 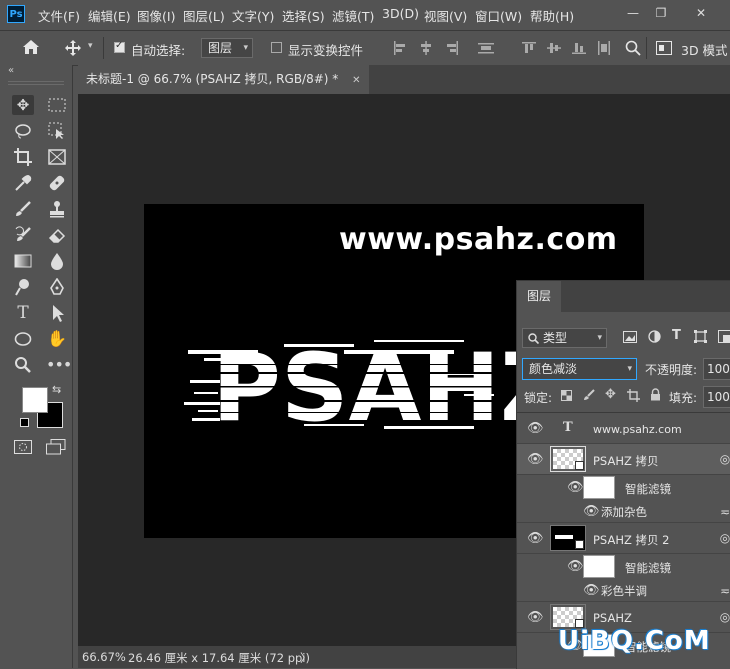 What do you see at coordinates (716, 369) in the screenshot?
I see `opacity-input: 100%` at bounding box center [716, 369].